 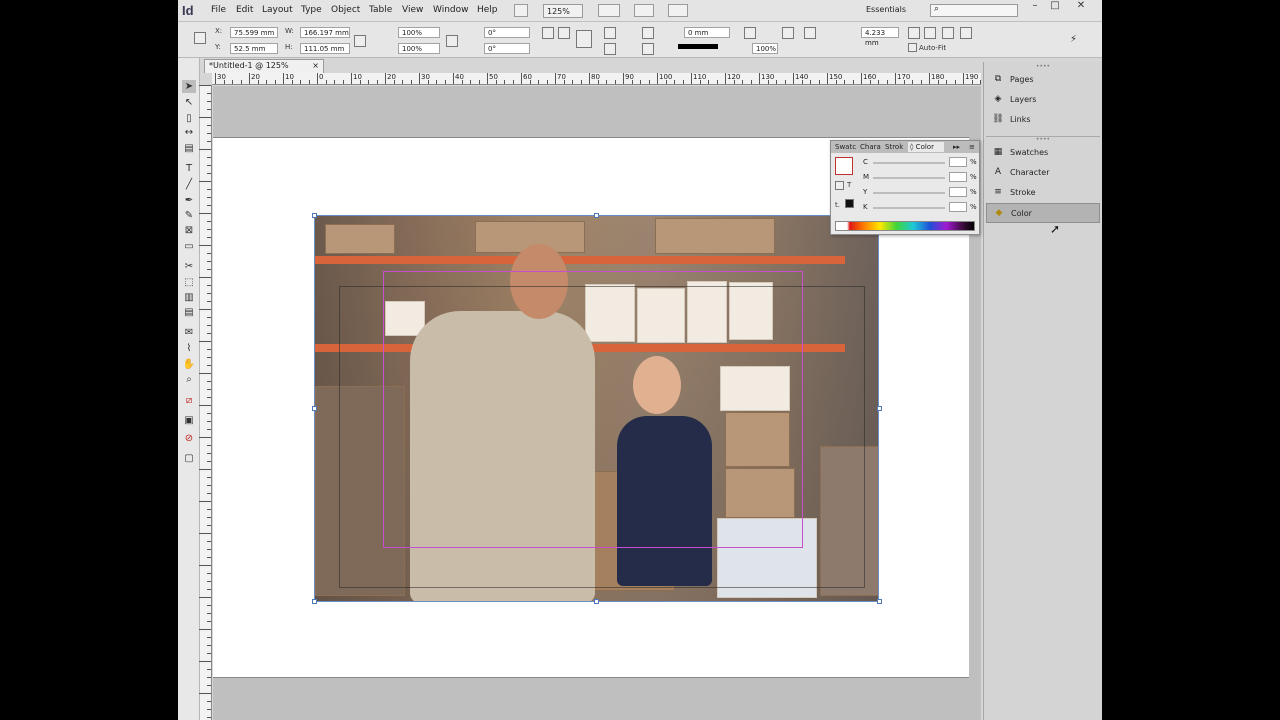 I want to click on stroke-weight-field: 0 mm, so click(x=707, y=32).